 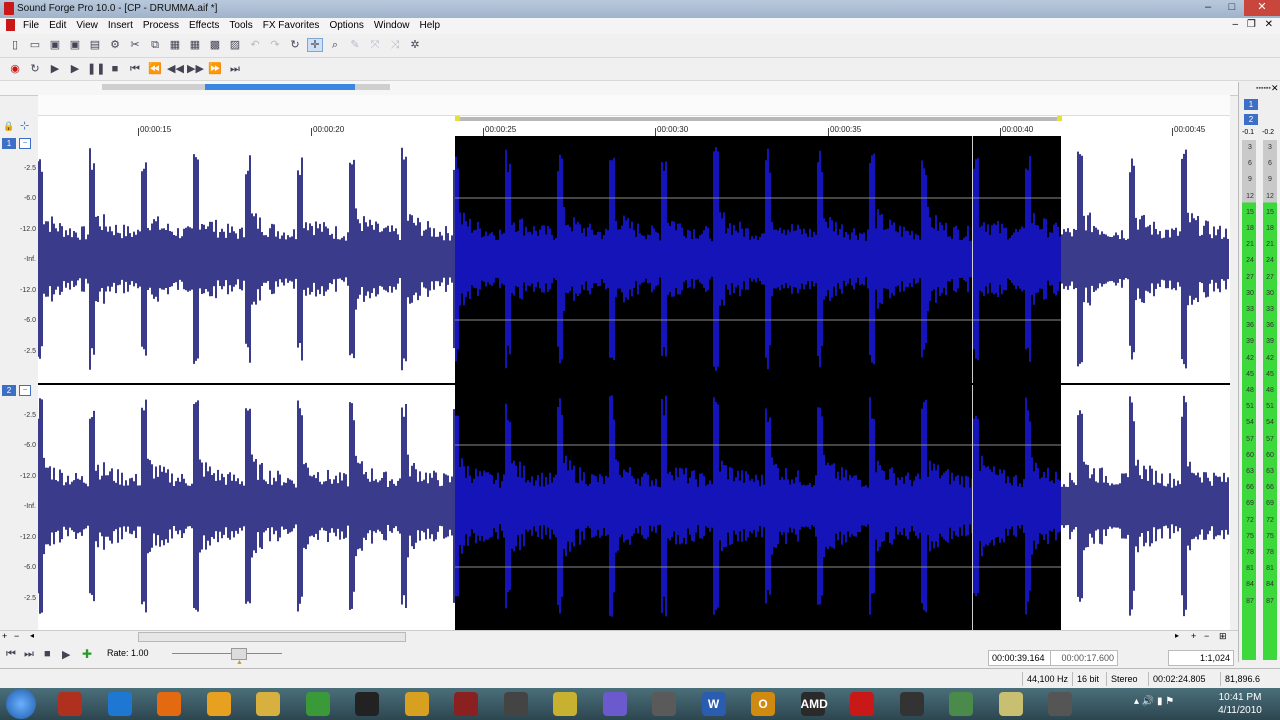 I want to click on zoom-normal-icon: ⊞, so click(x=1223, y=636).